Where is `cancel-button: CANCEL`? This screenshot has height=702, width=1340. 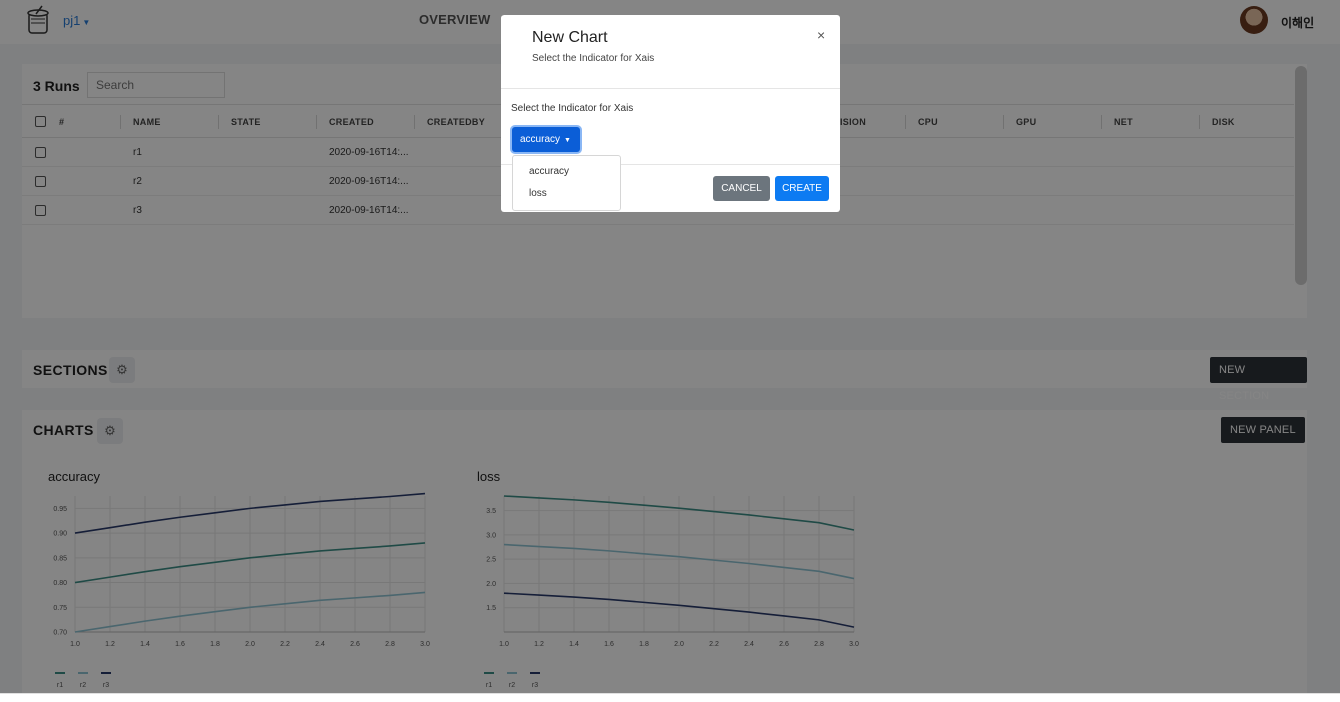 cancel-button: CANCEL is located at coordinates (741, 188).